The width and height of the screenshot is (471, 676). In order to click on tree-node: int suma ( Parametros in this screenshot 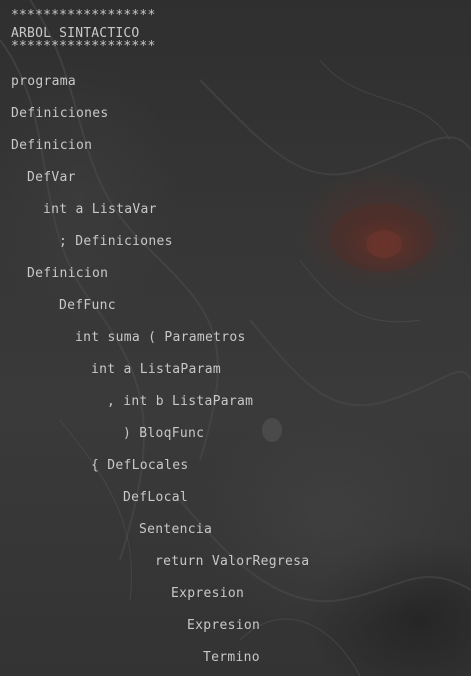, I will do `click(160, 337)`.